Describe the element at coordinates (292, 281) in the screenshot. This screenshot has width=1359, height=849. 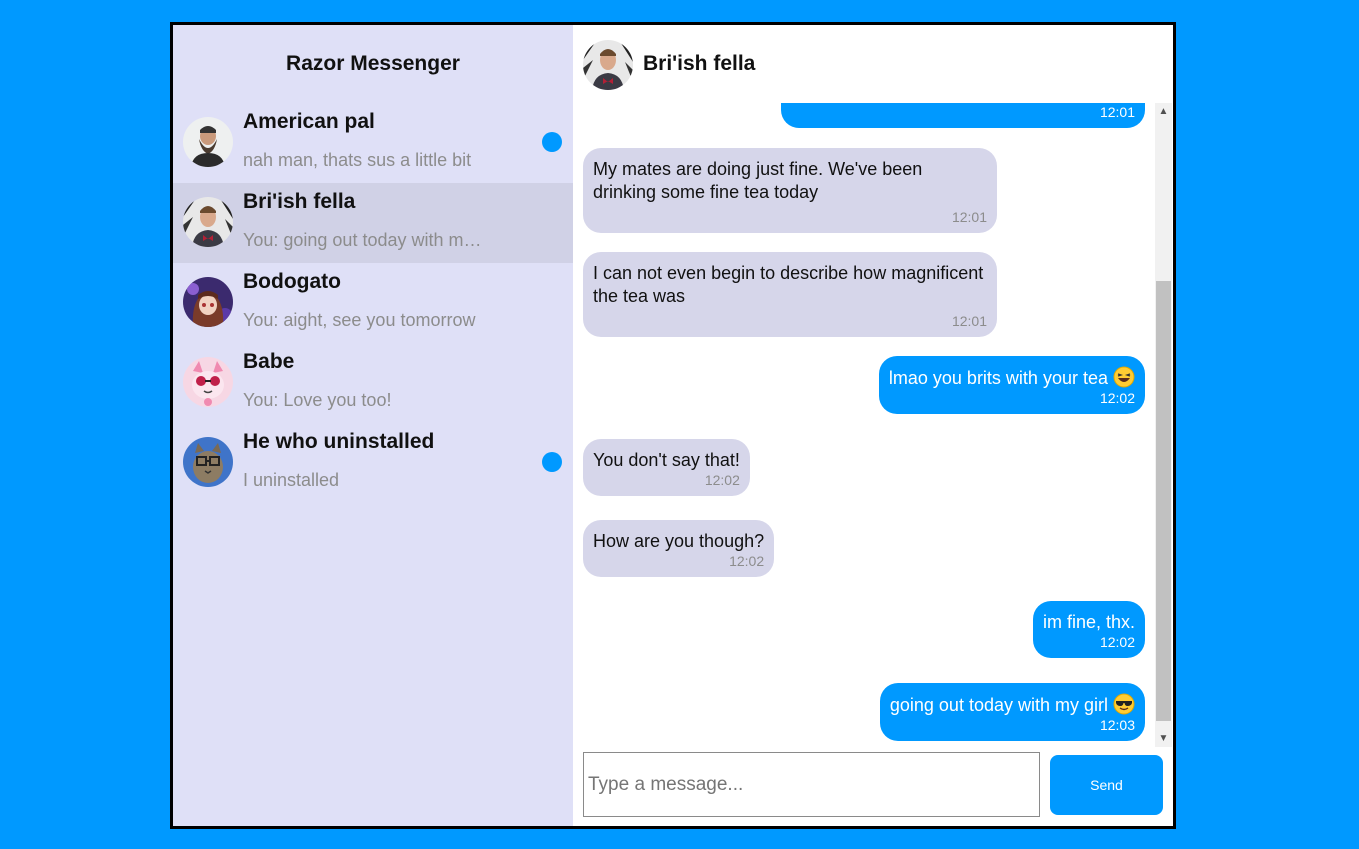
I see `contact-name: Bodogato` at that location.